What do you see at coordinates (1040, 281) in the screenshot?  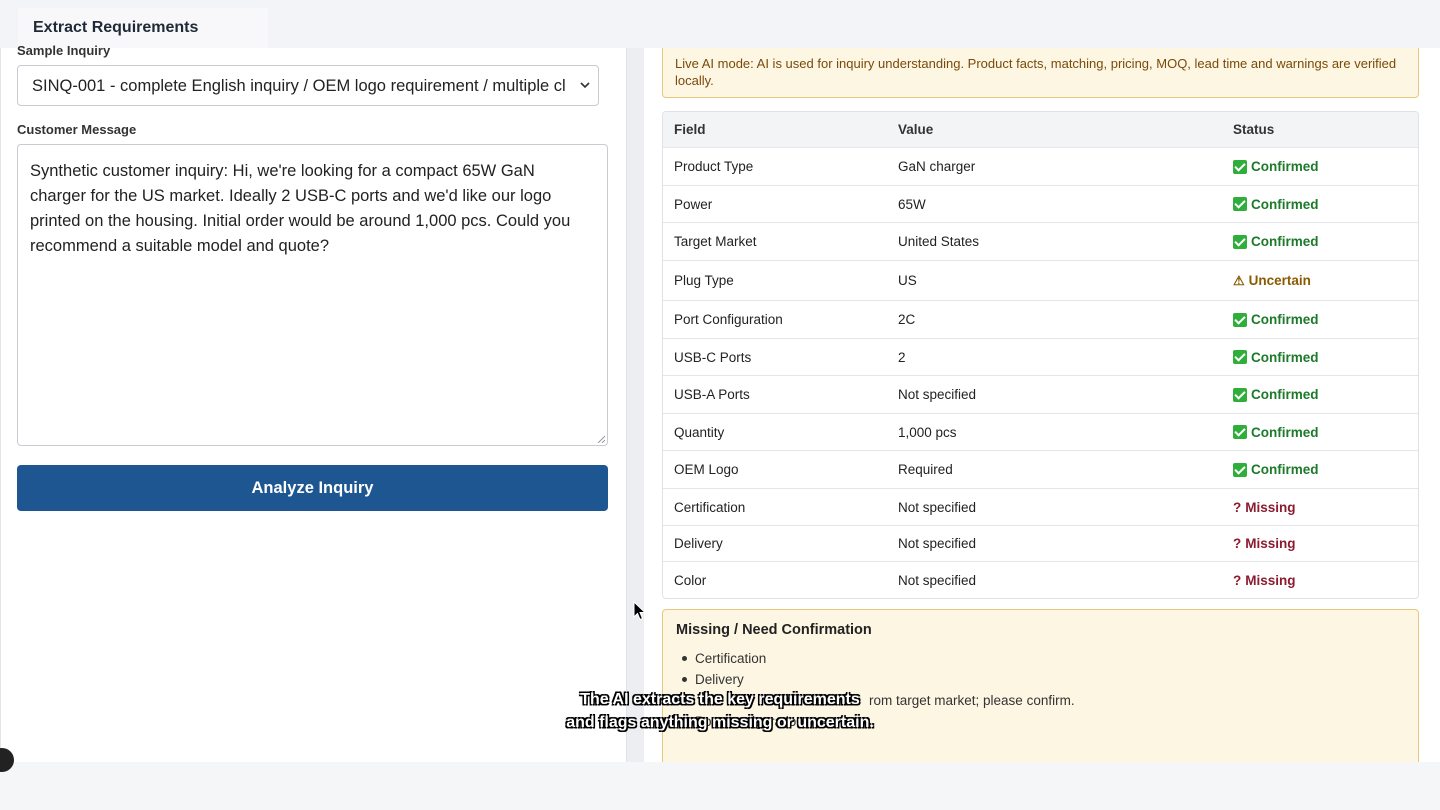 I see `table-row: Plug Type US ⚠ Uncertain` at bounding box center [1040, 281].